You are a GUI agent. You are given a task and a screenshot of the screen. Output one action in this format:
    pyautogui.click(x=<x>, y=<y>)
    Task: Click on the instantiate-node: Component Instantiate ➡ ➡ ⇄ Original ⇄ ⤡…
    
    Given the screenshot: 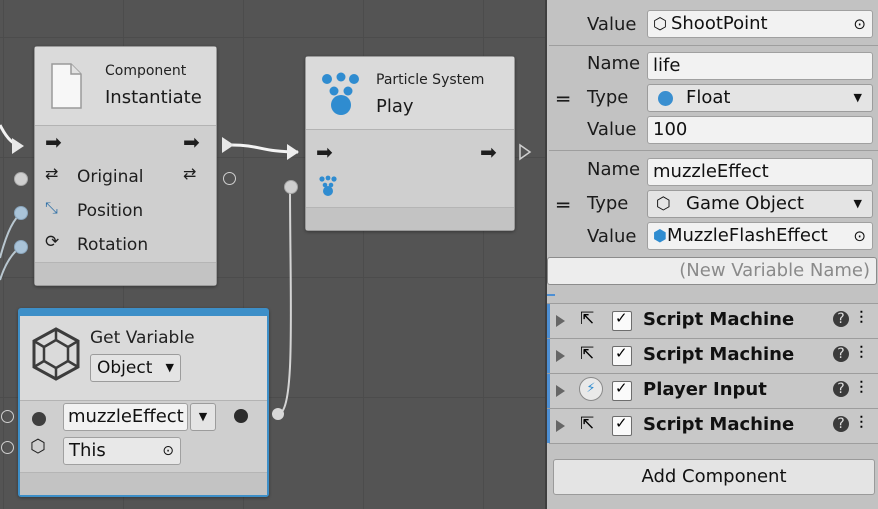 What is the action you would take?
    pyautogui.click(x=125, y=166)
    